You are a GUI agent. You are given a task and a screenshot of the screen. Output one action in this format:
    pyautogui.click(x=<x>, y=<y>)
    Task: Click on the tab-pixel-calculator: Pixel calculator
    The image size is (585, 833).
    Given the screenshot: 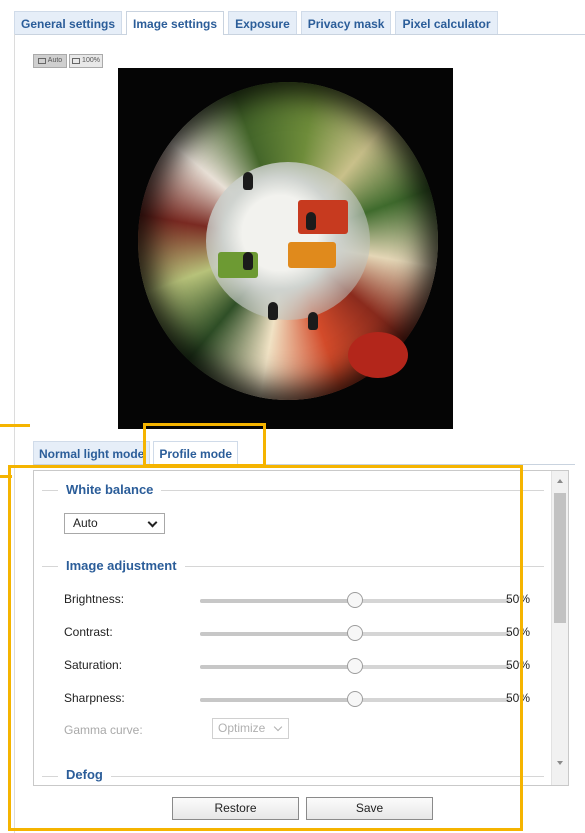 What is the action you would take?
    pyautogui.click(x=446, y=23)
    